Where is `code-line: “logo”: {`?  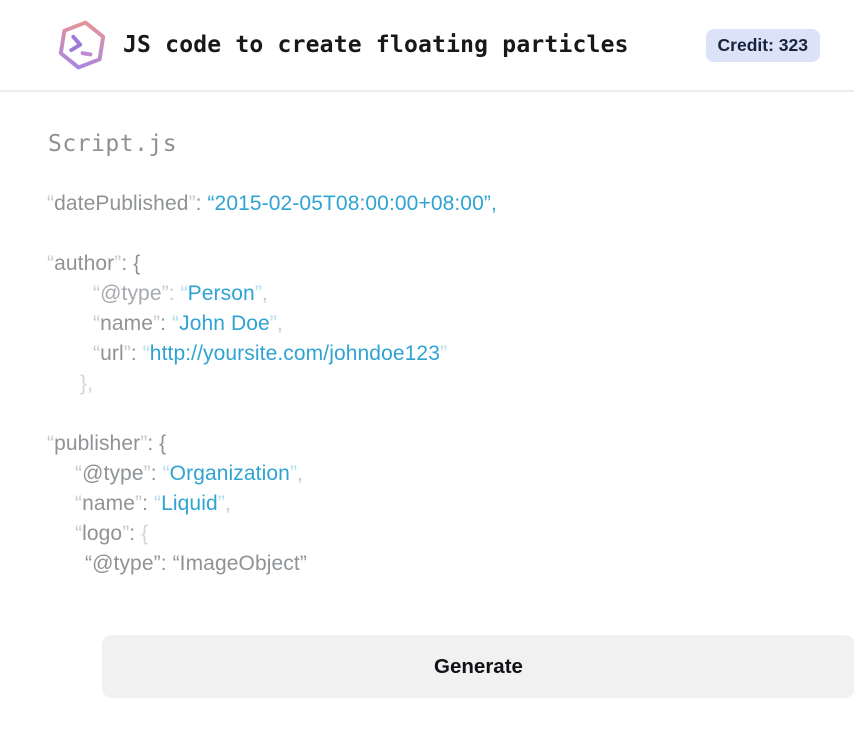
code-line: “logo”: { is located at coordinates (112, 533).